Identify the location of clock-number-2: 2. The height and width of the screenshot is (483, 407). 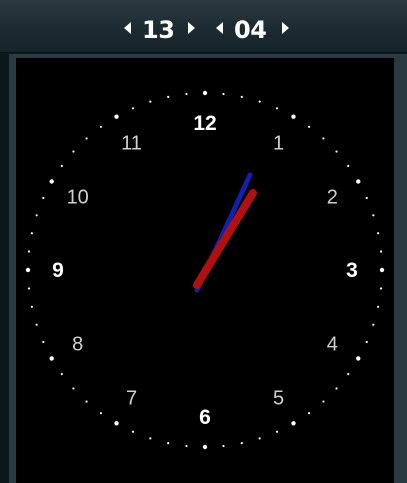
(332, 198).